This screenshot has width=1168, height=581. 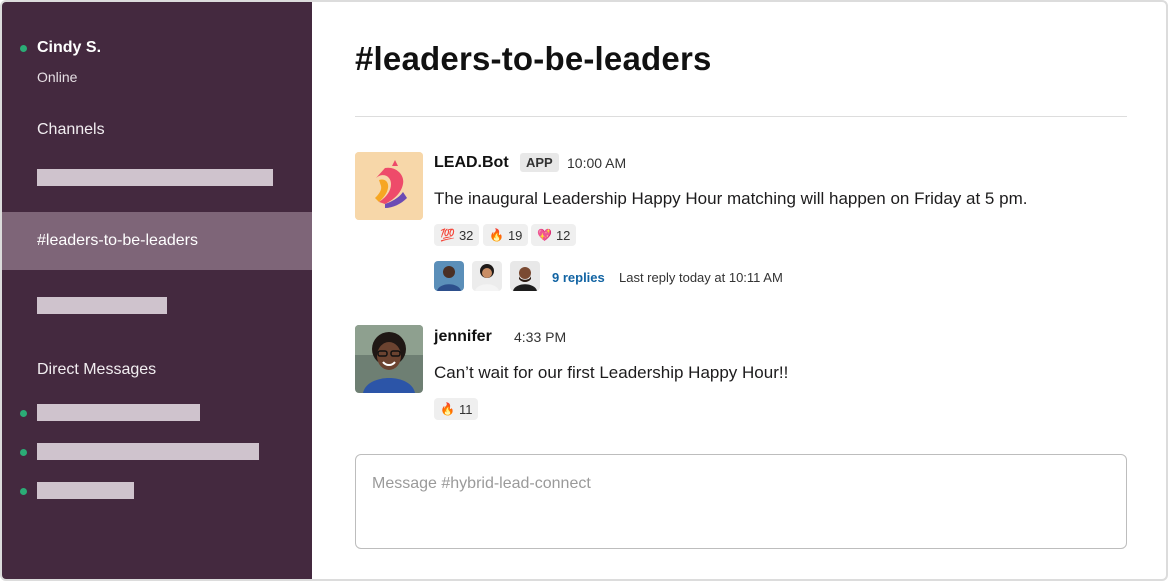 What do you see at coordinates (741, 501) in the screenshot?
I see `message-composer` at bounding box center [741, 501].